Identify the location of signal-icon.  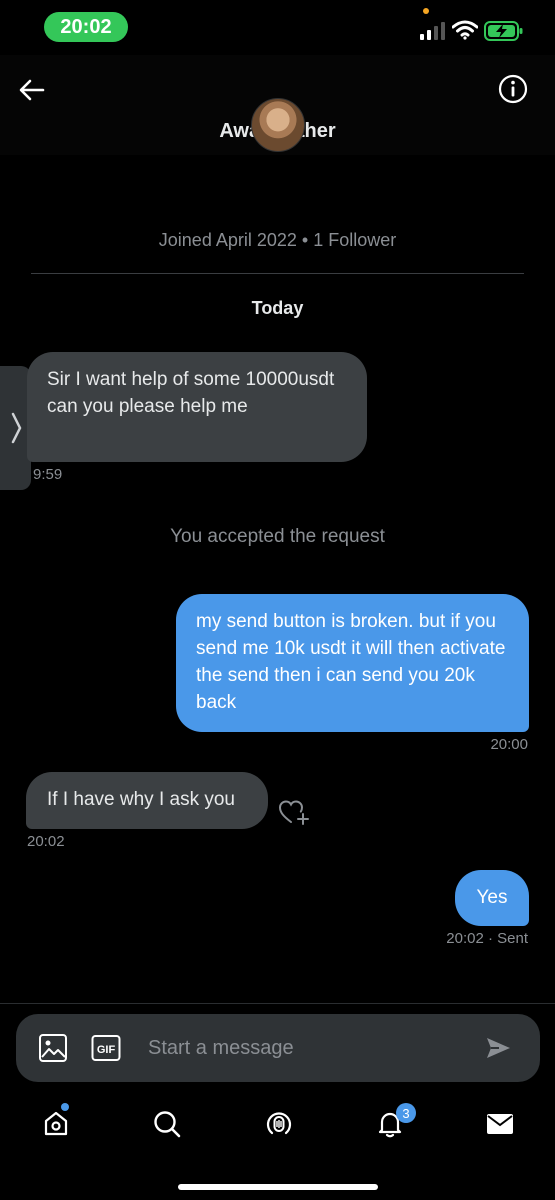
(432, 31).